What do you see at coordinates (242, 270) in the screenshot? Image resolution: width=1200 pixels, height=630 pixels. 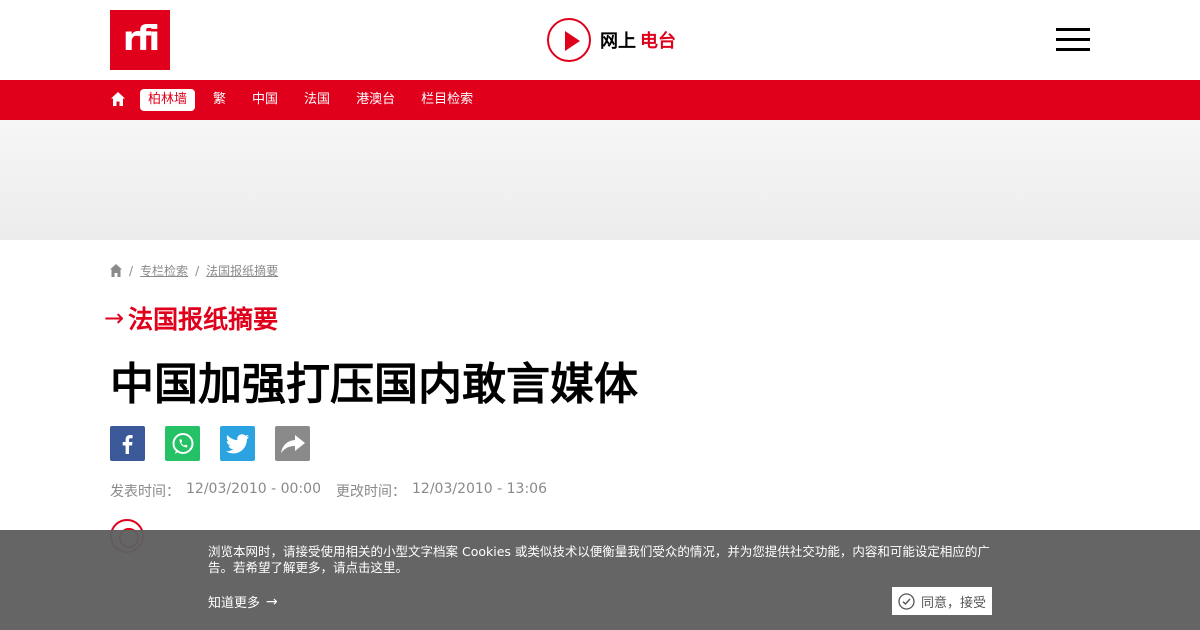 I see `breadcrumb-link: 法国报纸摘要` at bounding box center [242, 270].